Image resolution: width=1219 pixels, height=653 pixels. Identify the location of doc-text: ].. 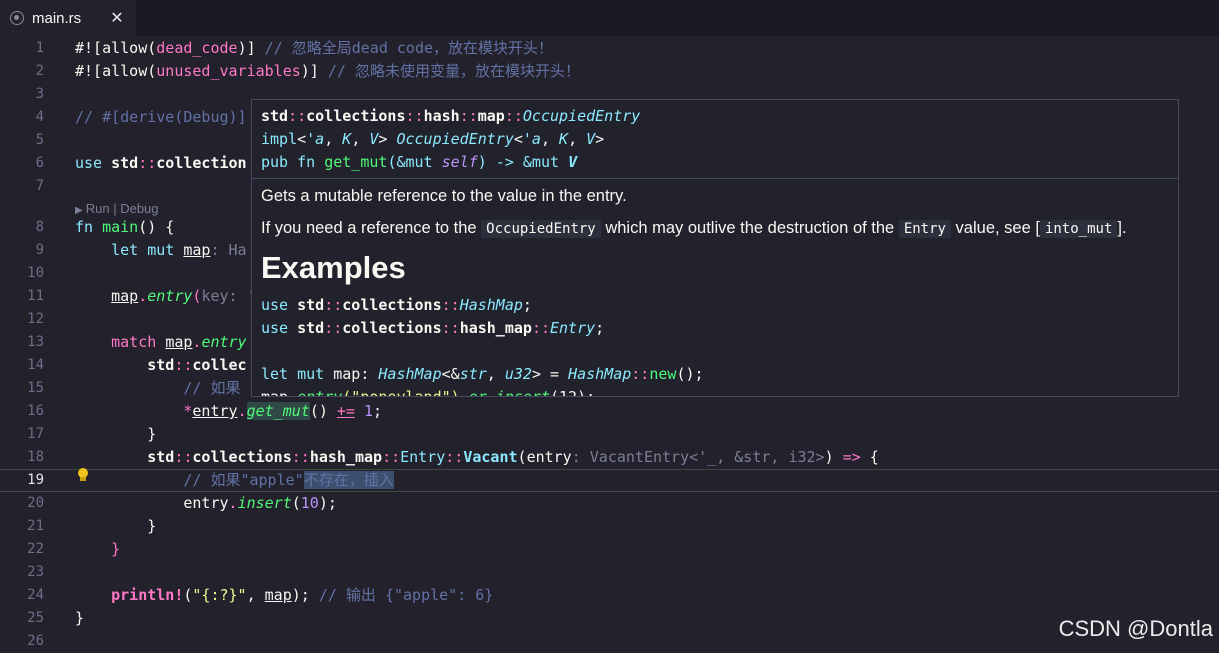
(1122, 228).